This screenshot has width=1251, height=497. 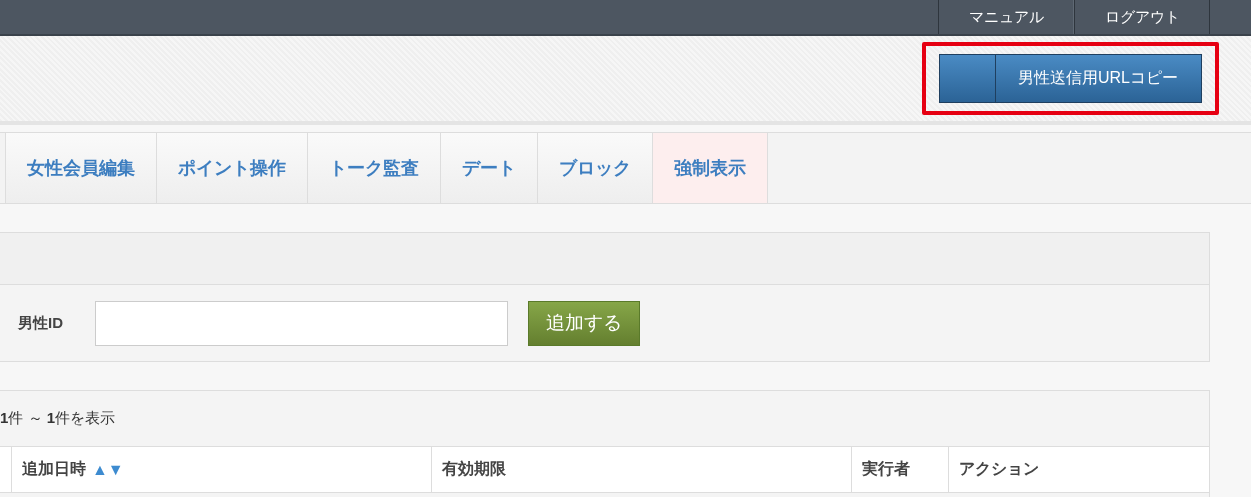 What do you see at coordinates (231, 168) in the screenshot?
I see `tab: ポイント操作` at bounding box center [231, 168].